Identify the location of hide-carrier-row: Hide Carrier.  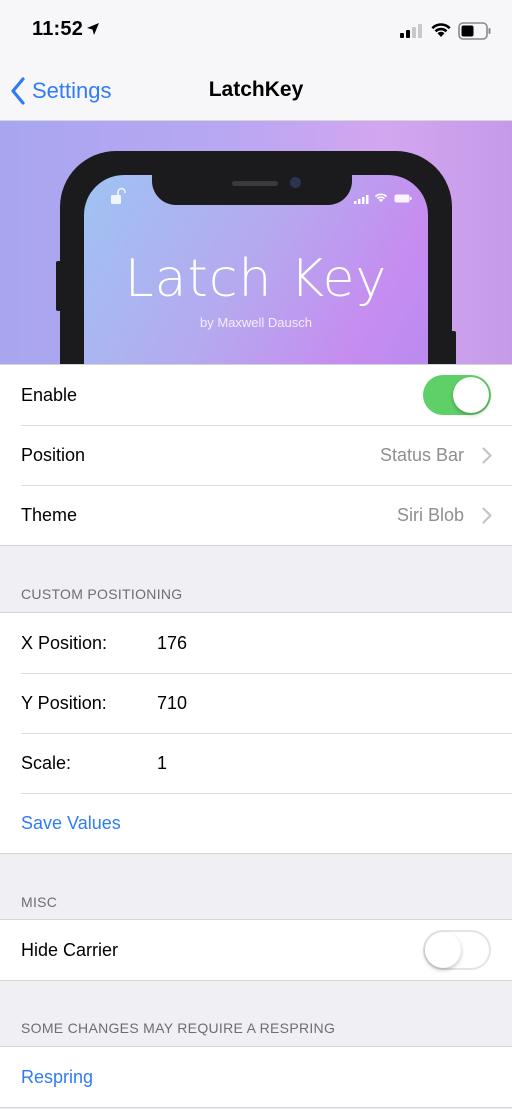
(256, 950).